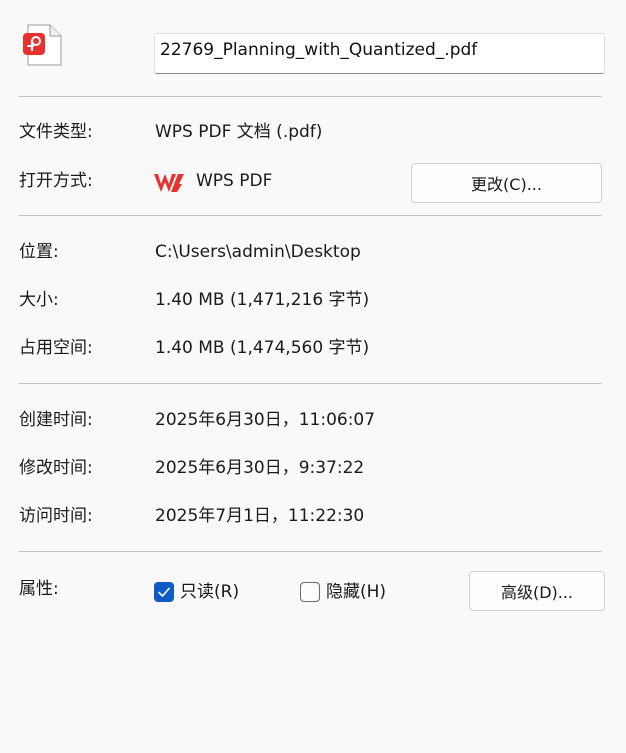 The width and height of the screenshot is (626, 753). What do you see at coordinates (39, 300) in the screenshot?
I see `size-label: 大小:` at bounding box center [39, 300].